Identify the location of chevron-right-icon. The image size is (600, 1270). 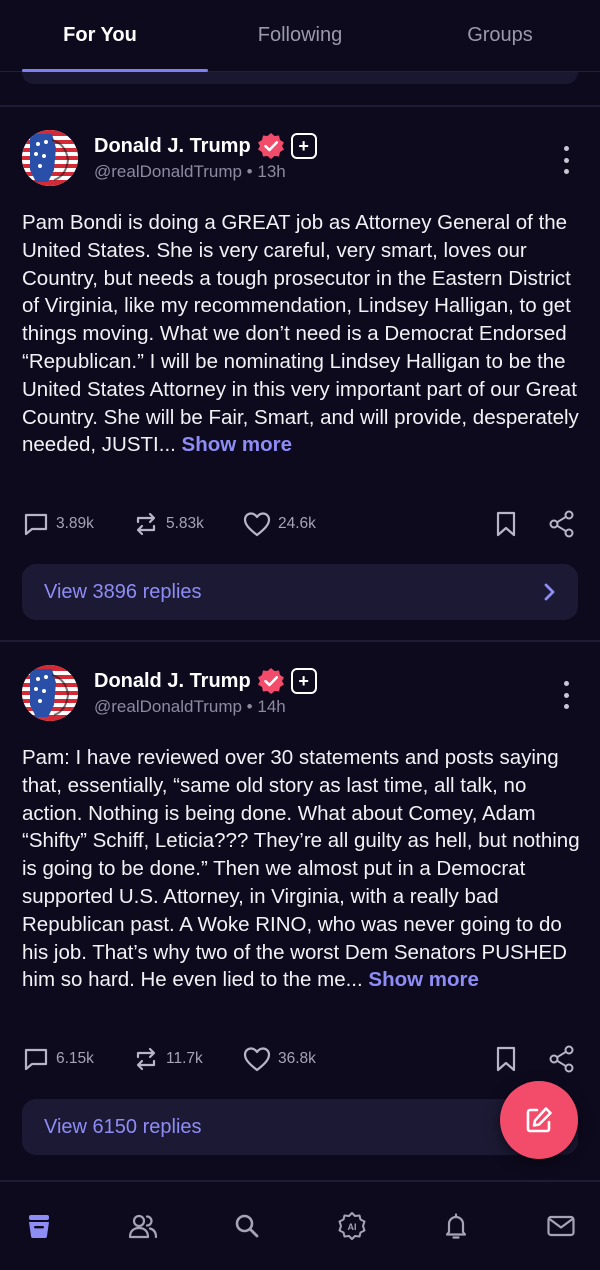
(549, 592).